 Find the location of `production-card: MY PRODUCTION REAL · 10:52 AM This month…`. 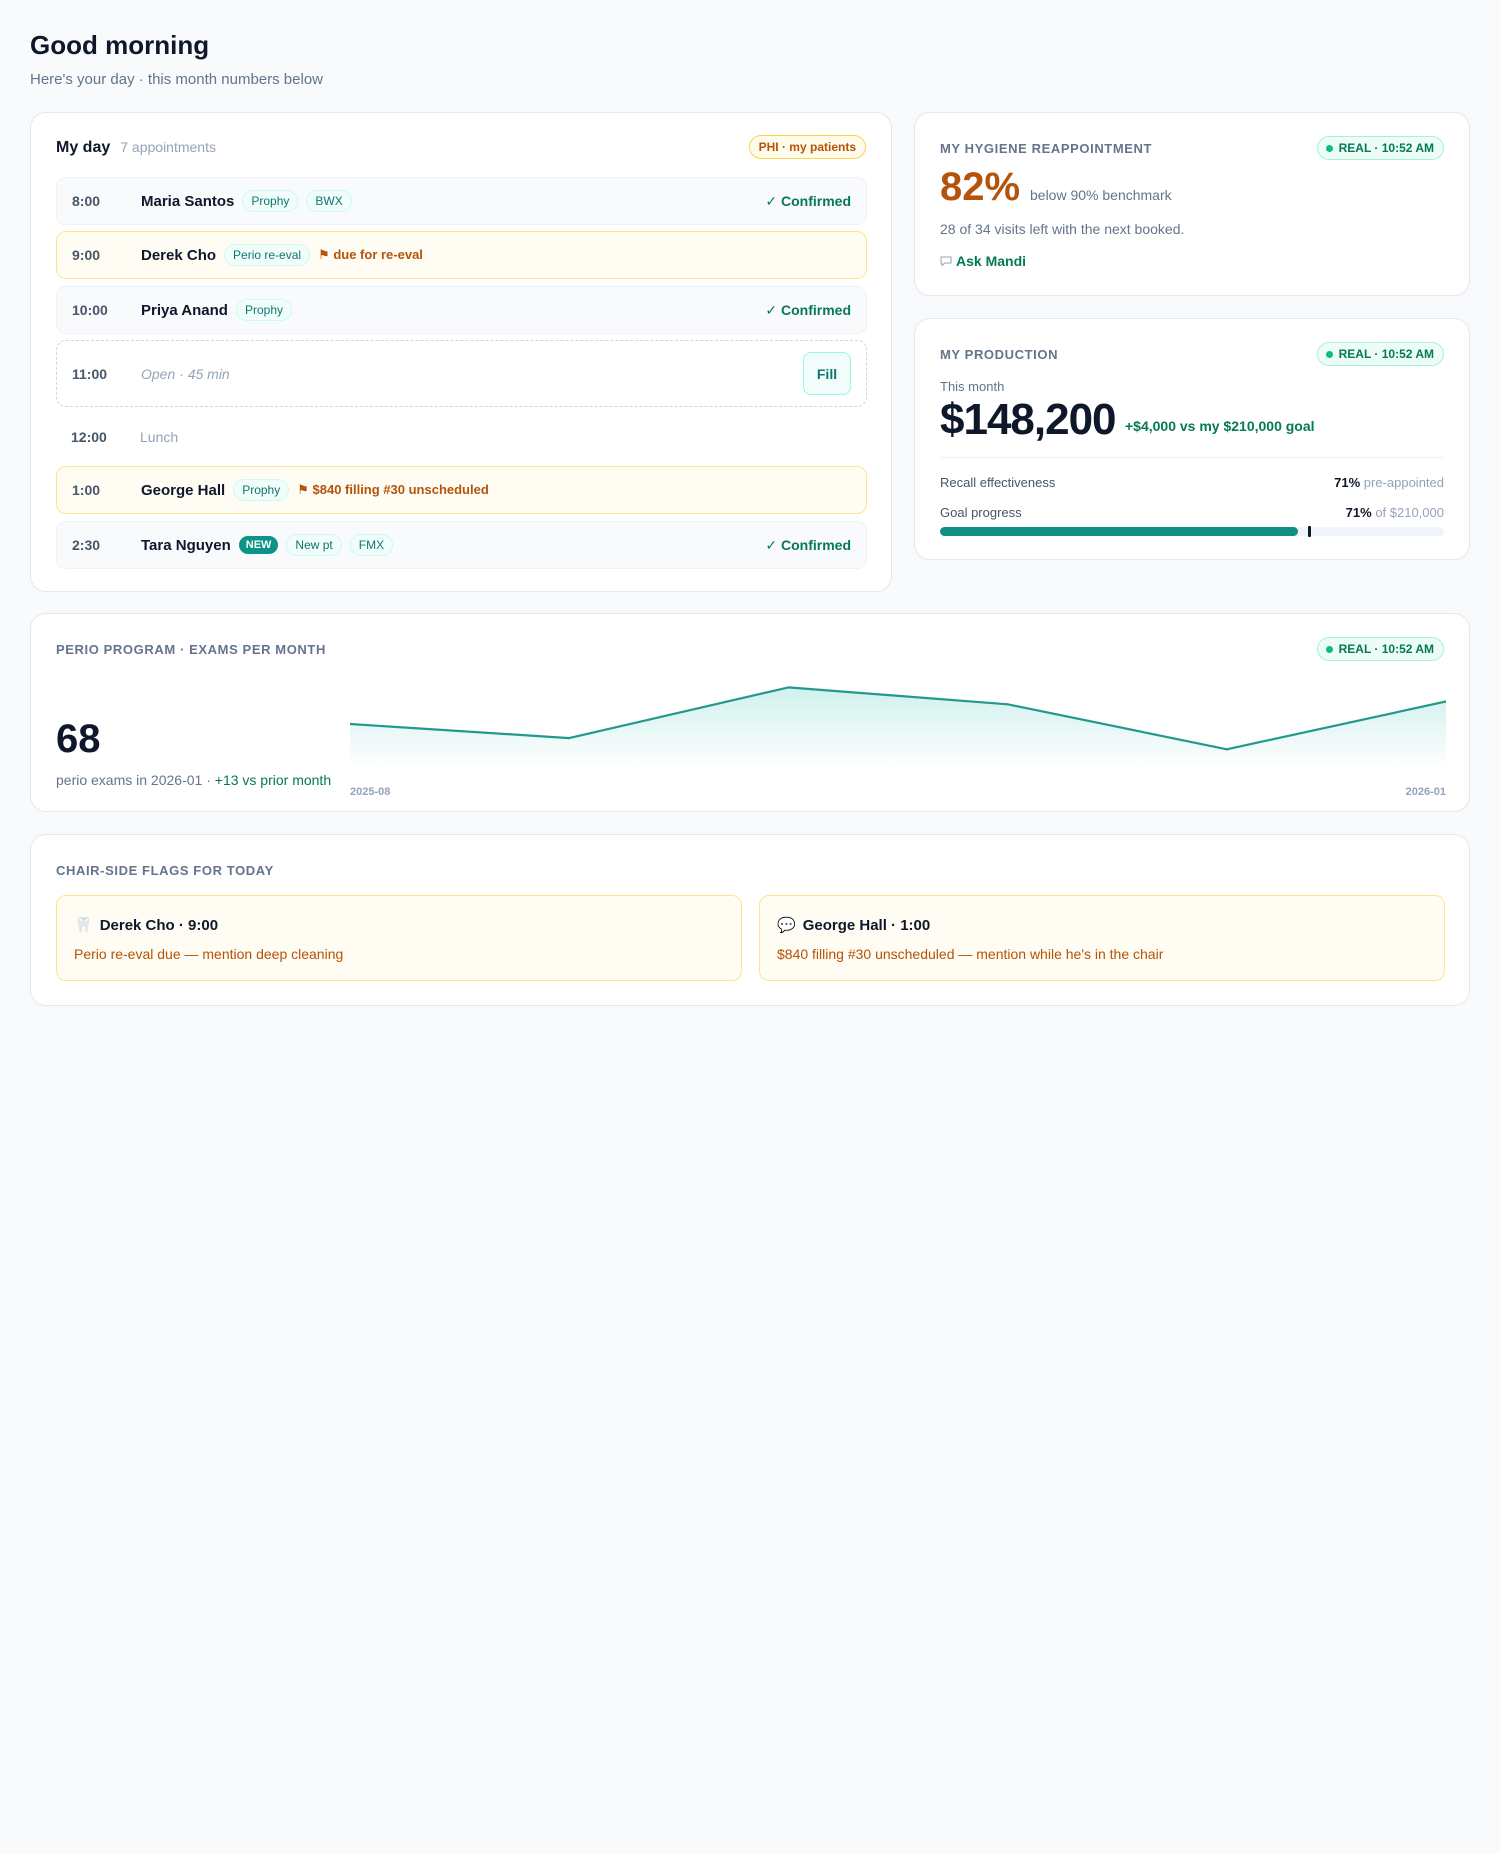

production-card: MY PRODUCTION REAL · 10:52 AM This month… is located at coordinates (1192, 439).